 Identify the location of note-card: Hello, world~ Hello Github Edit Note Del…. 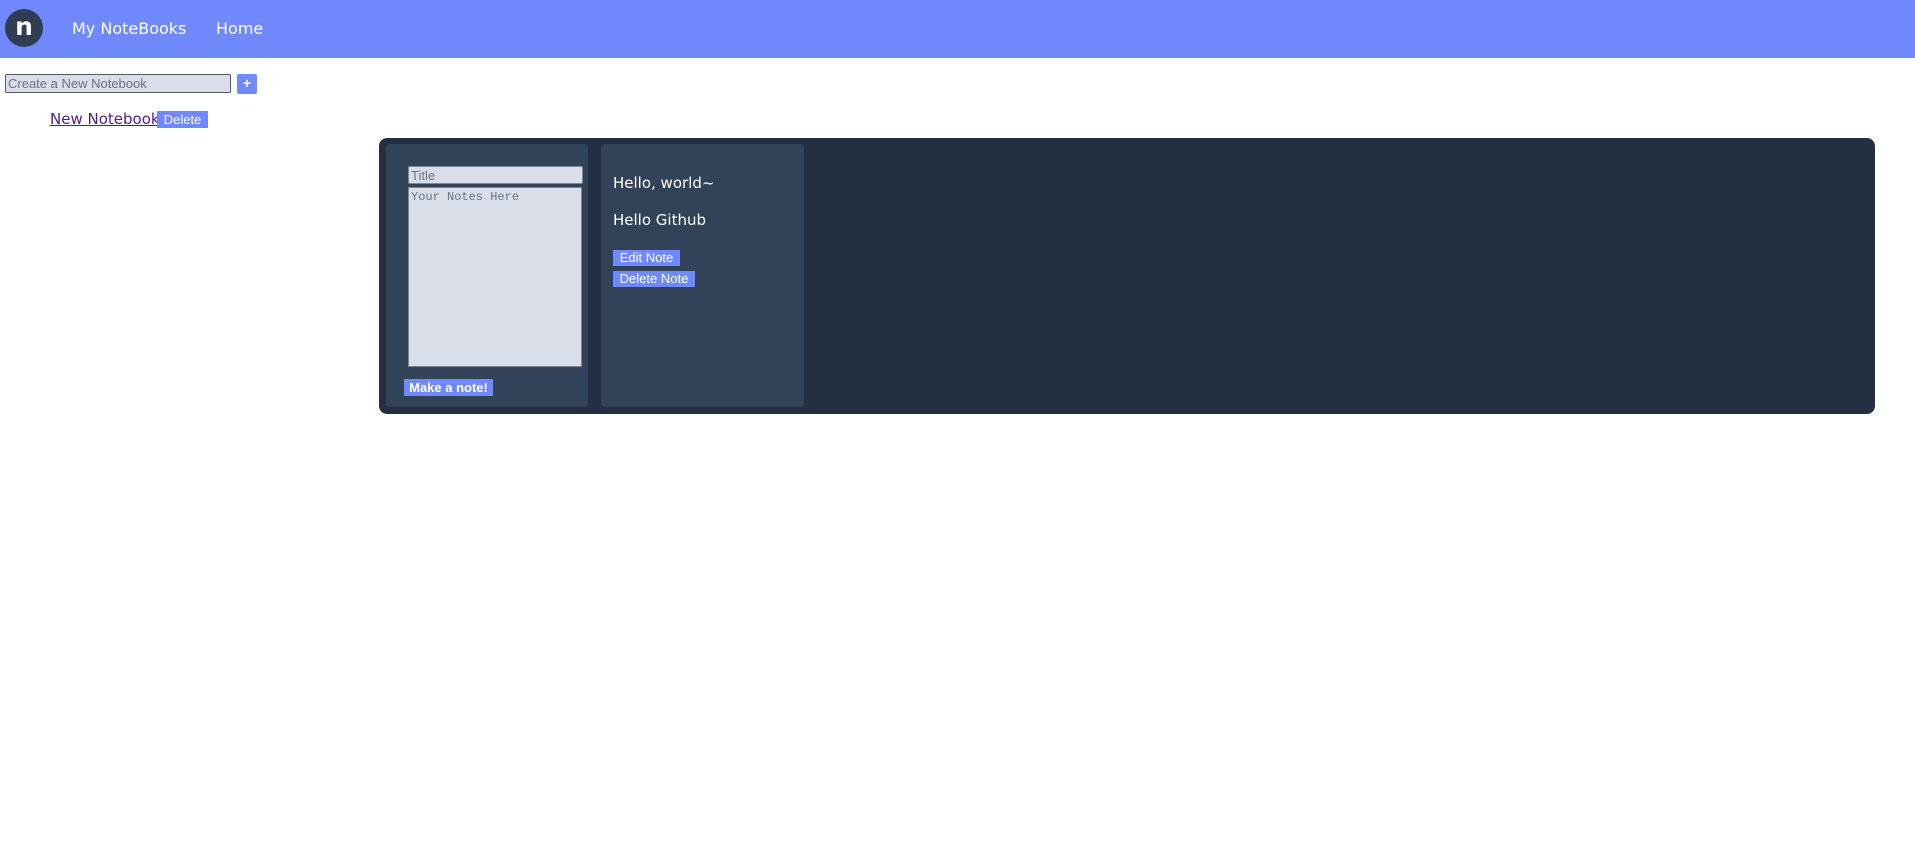
(702, 275).